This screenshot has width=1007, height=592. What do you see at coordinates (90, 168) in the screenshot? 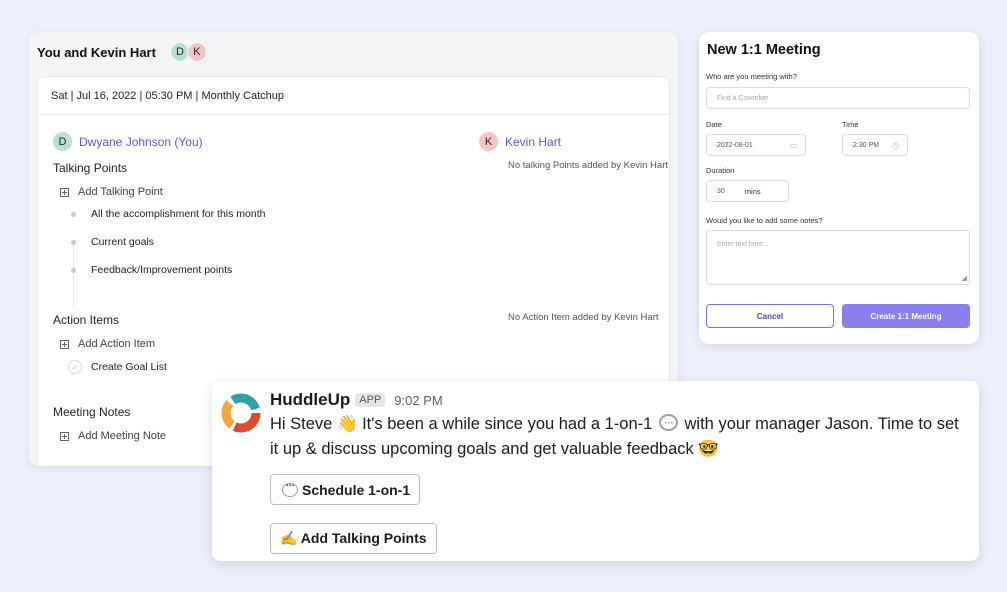
I see `talking-points-title: Talking Points` at bounding box center [90, 168].